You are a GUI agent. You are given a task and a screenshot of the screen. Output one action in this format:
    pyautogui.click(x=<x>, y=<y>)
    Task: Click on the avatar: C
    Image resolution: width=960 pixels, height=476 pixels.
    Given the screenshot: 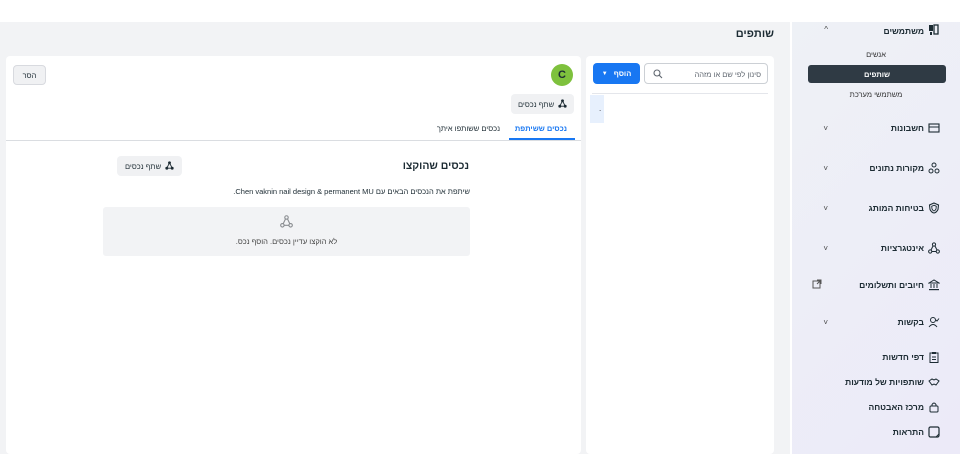 What is the action you would take?
    pyautogui.click(x=562, y=75)
    